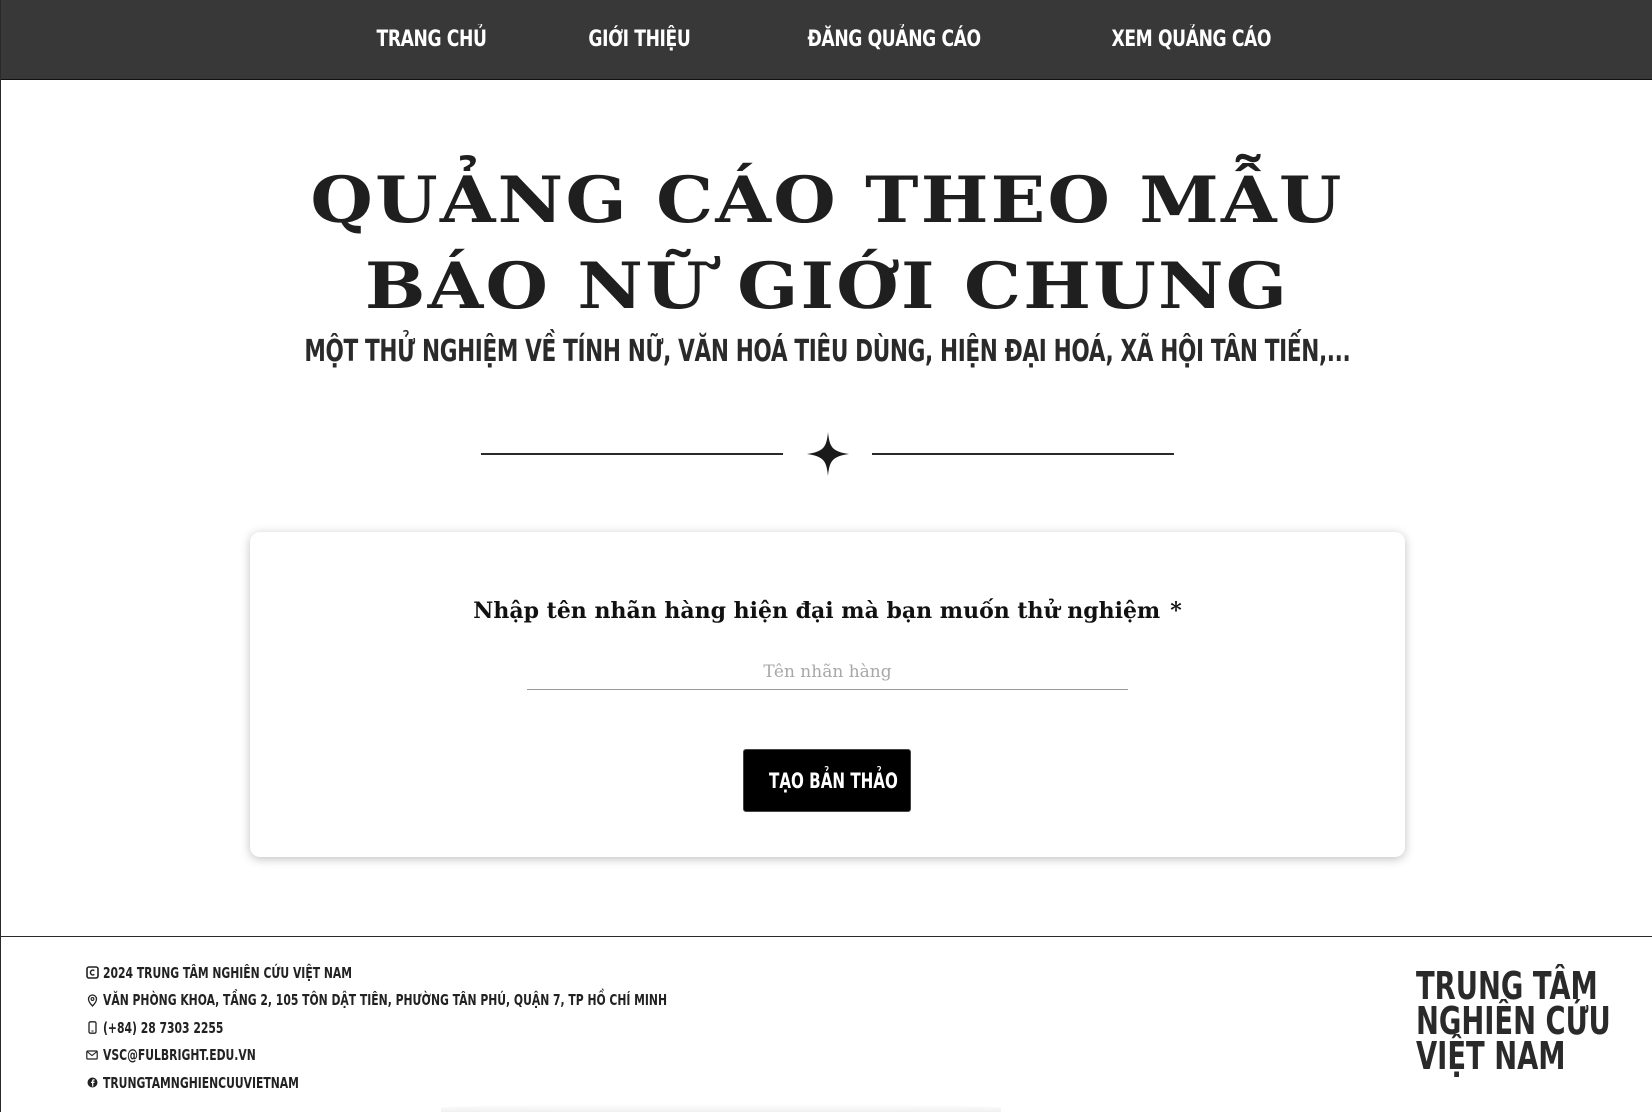  Describe the element at coordinates (485, 1056) in the screenshot. I see `footer-email: VSC@FULBRIGHT.EDU.VN` at that location.